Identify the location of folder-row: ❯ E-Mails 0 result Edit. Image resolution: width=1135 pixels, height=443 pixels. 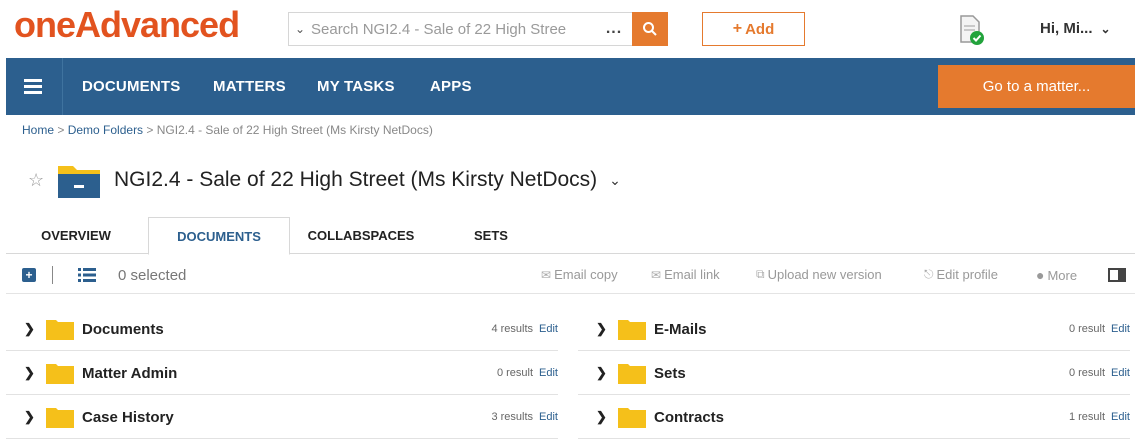
(854, 329).